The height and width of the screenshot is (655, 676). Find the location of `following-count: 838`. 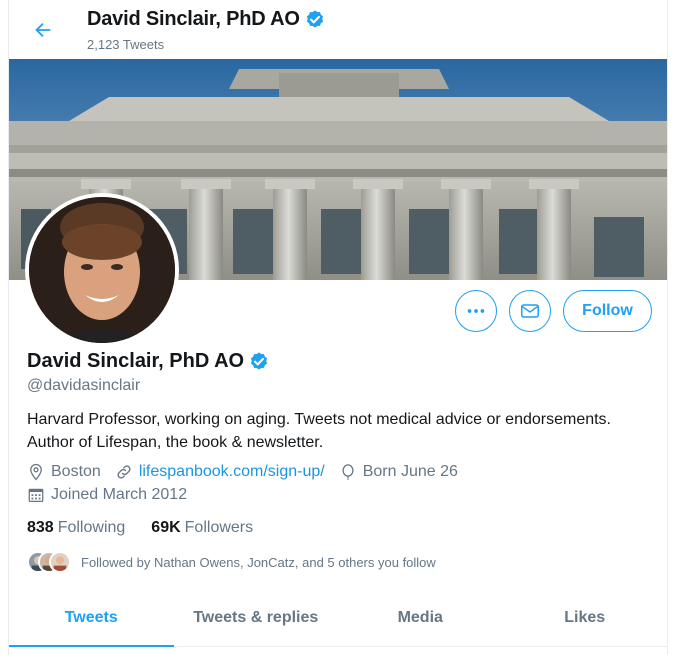

following-count: 838 is located at coordinates (40, 527).